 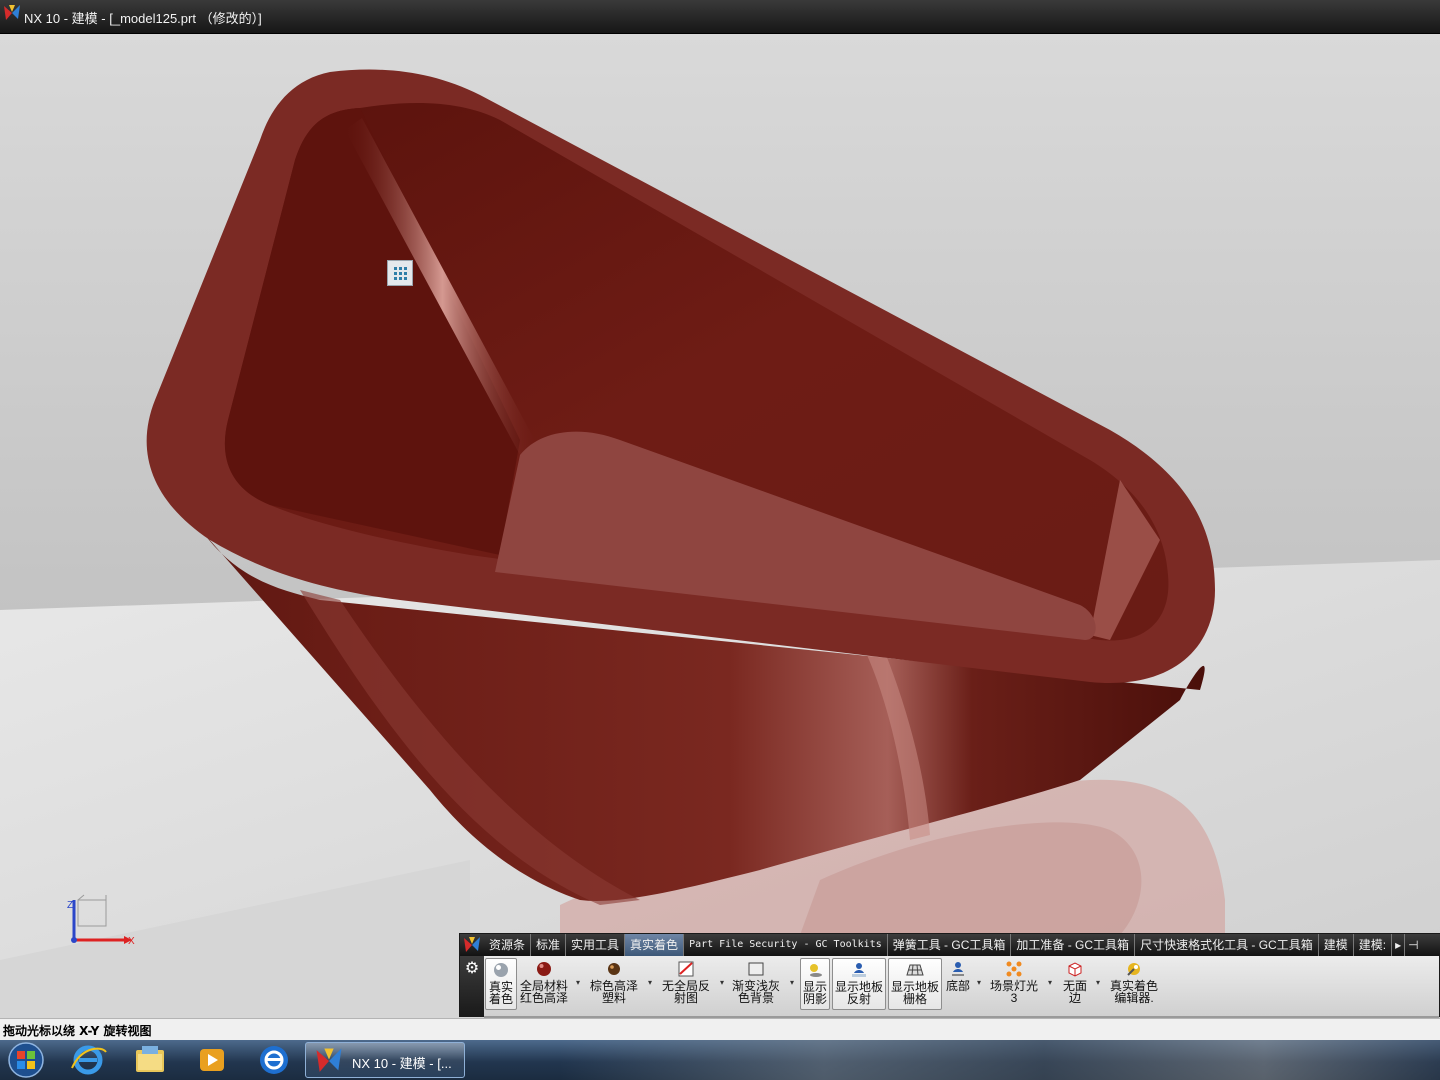 What do you see at coordinates (1014, 984) in the screenshot?
I see `scene-light-button: 场景灯光 3` at bounding box center [1014, 984].